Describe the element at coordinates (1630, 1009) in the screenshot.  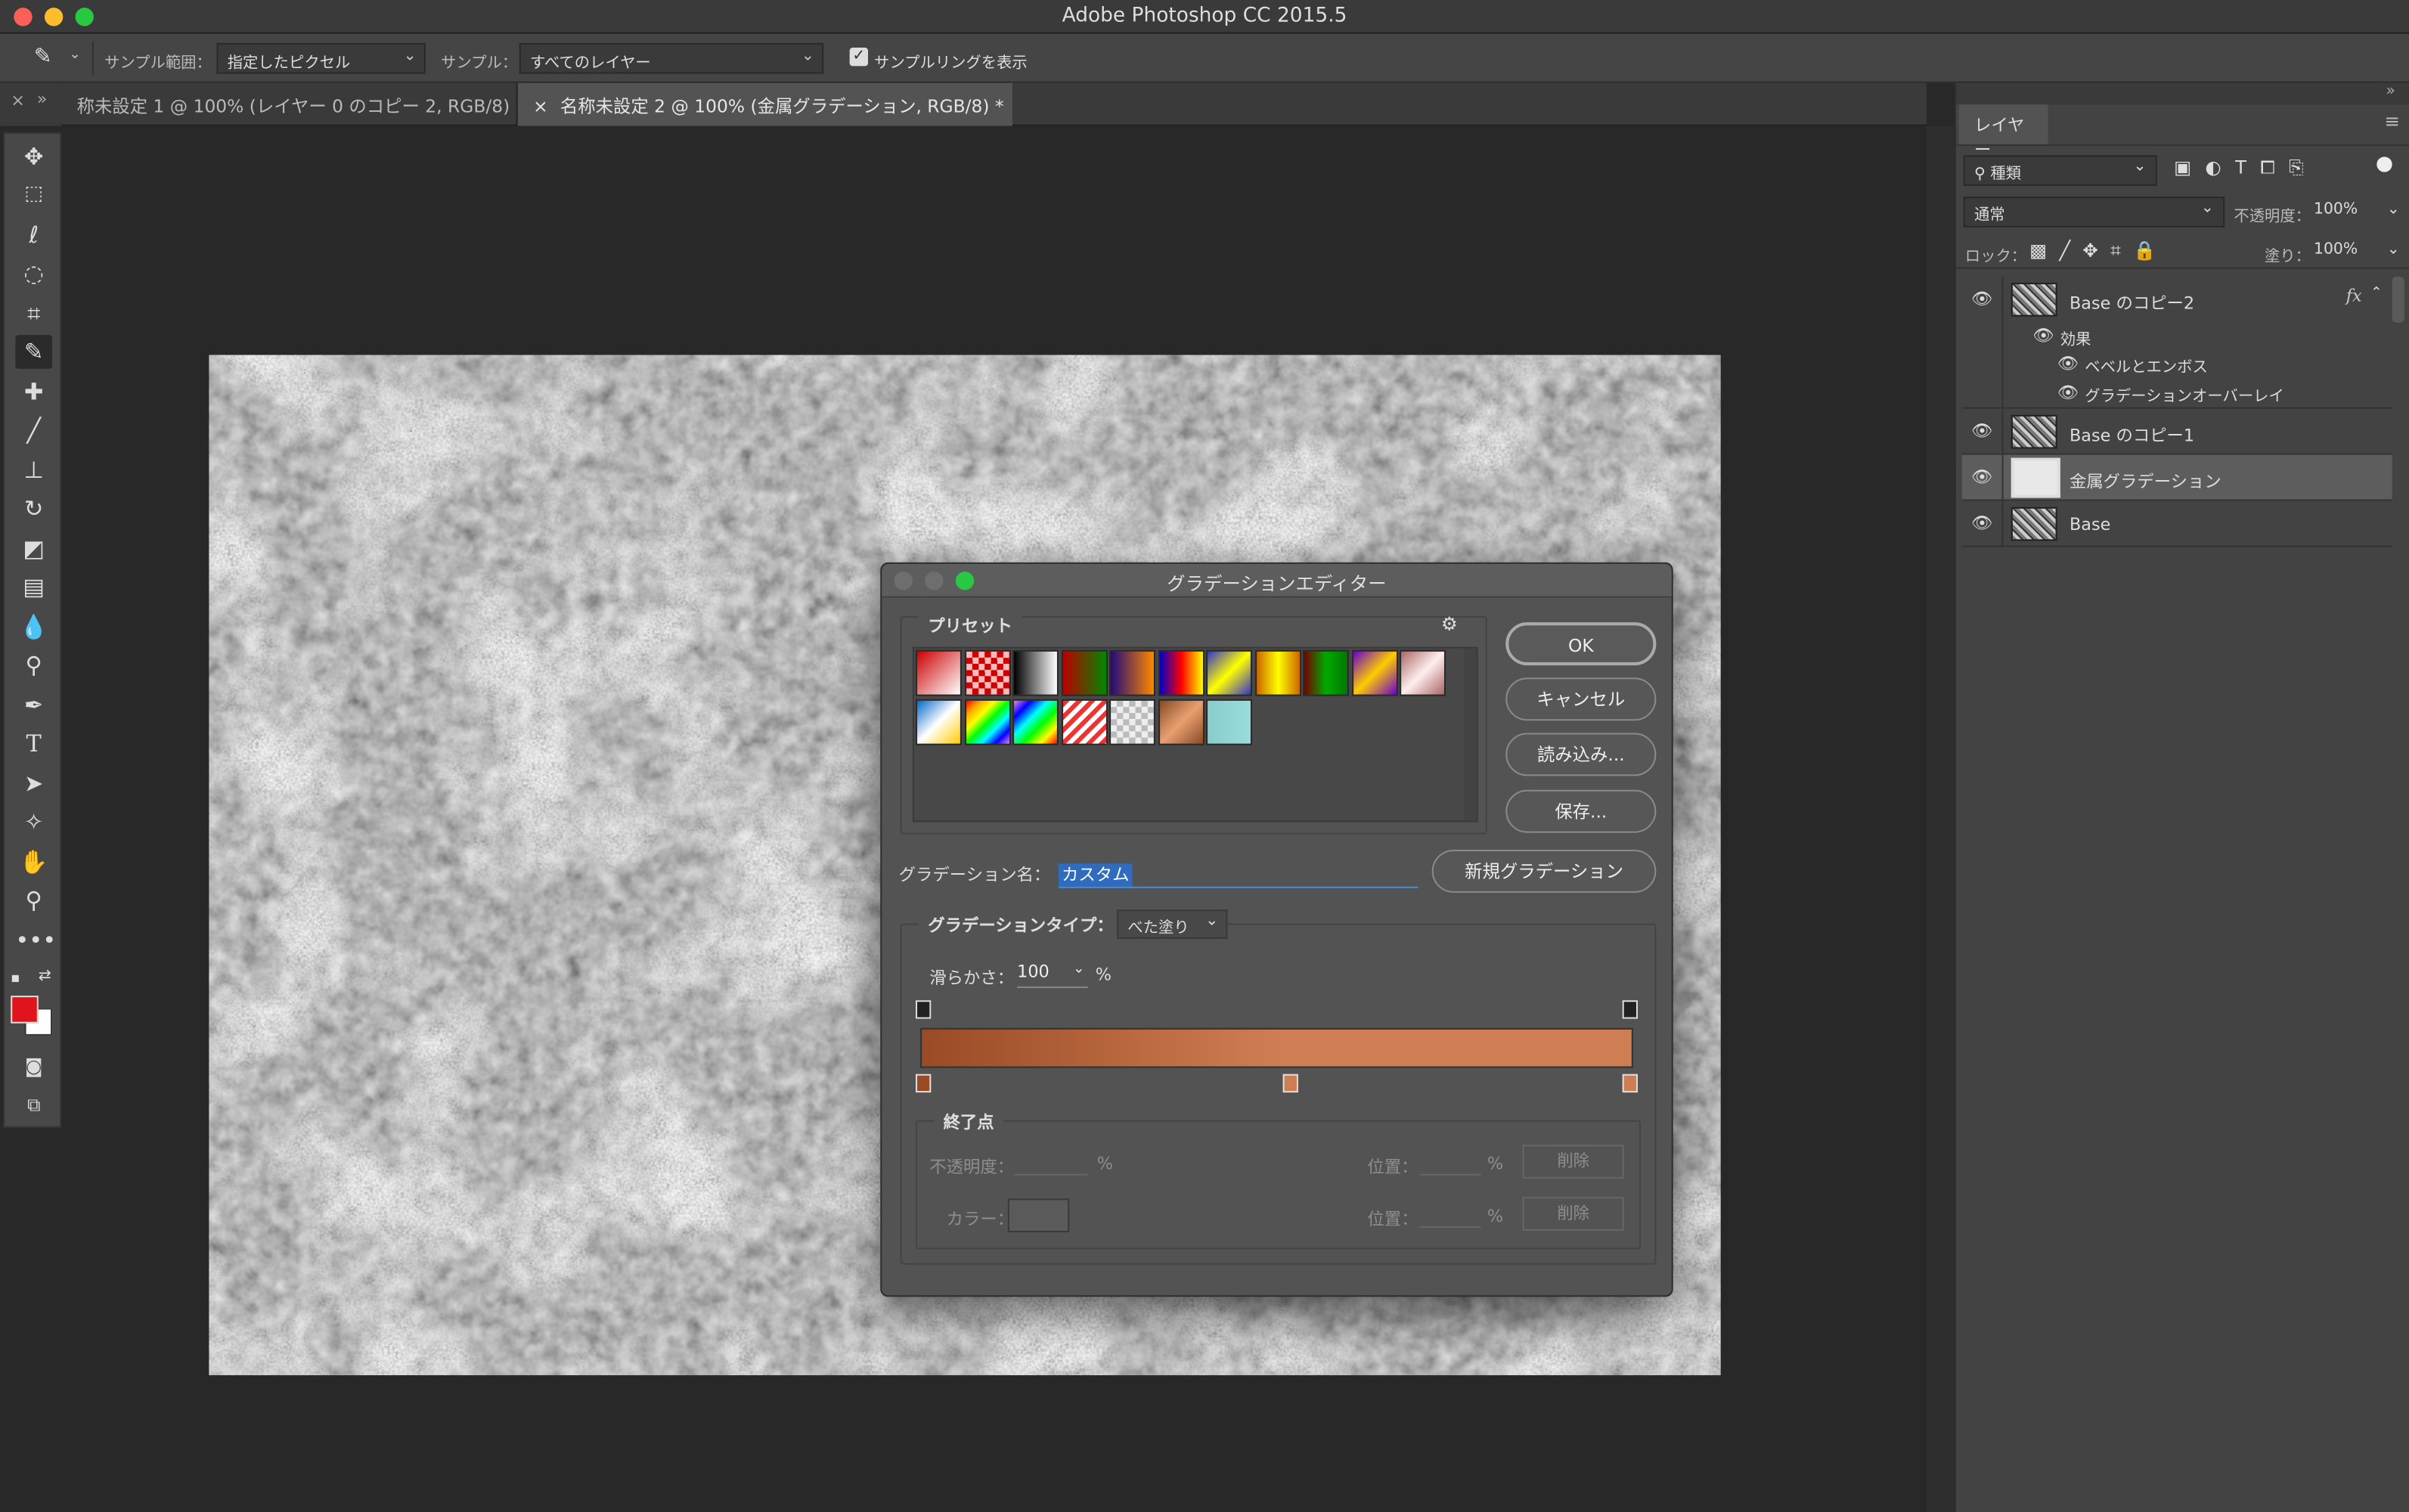
I see `opacity-stop-right` at that location.